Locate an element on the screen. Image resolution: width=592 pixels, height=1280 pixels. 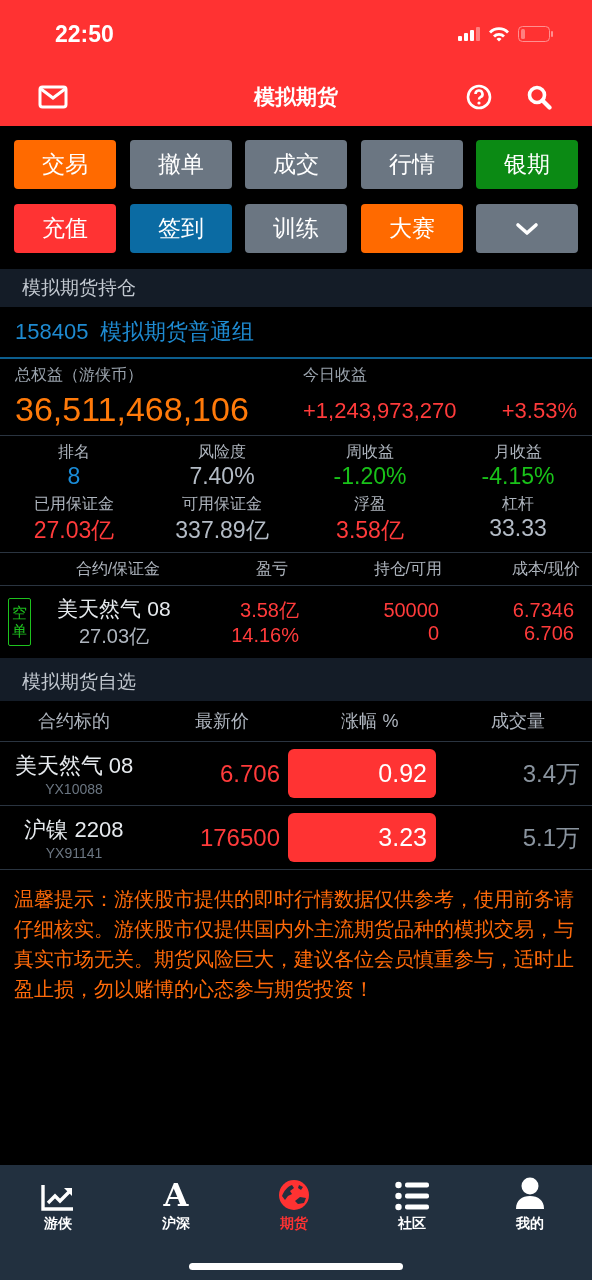
pnl-value: 3.58亿 is located at coordinates (269, 610).